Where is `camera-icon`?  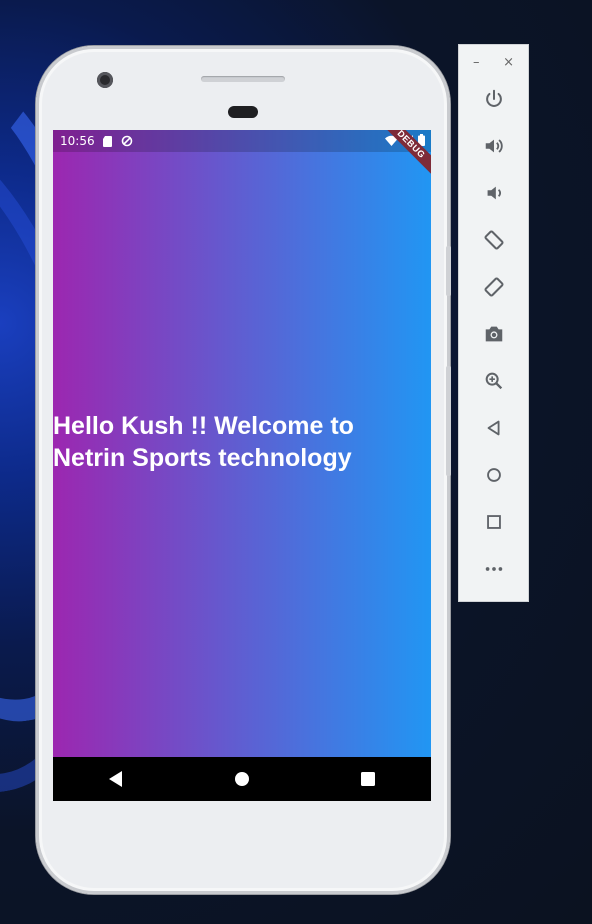
camera-icon is located at coordinates (493, 333).